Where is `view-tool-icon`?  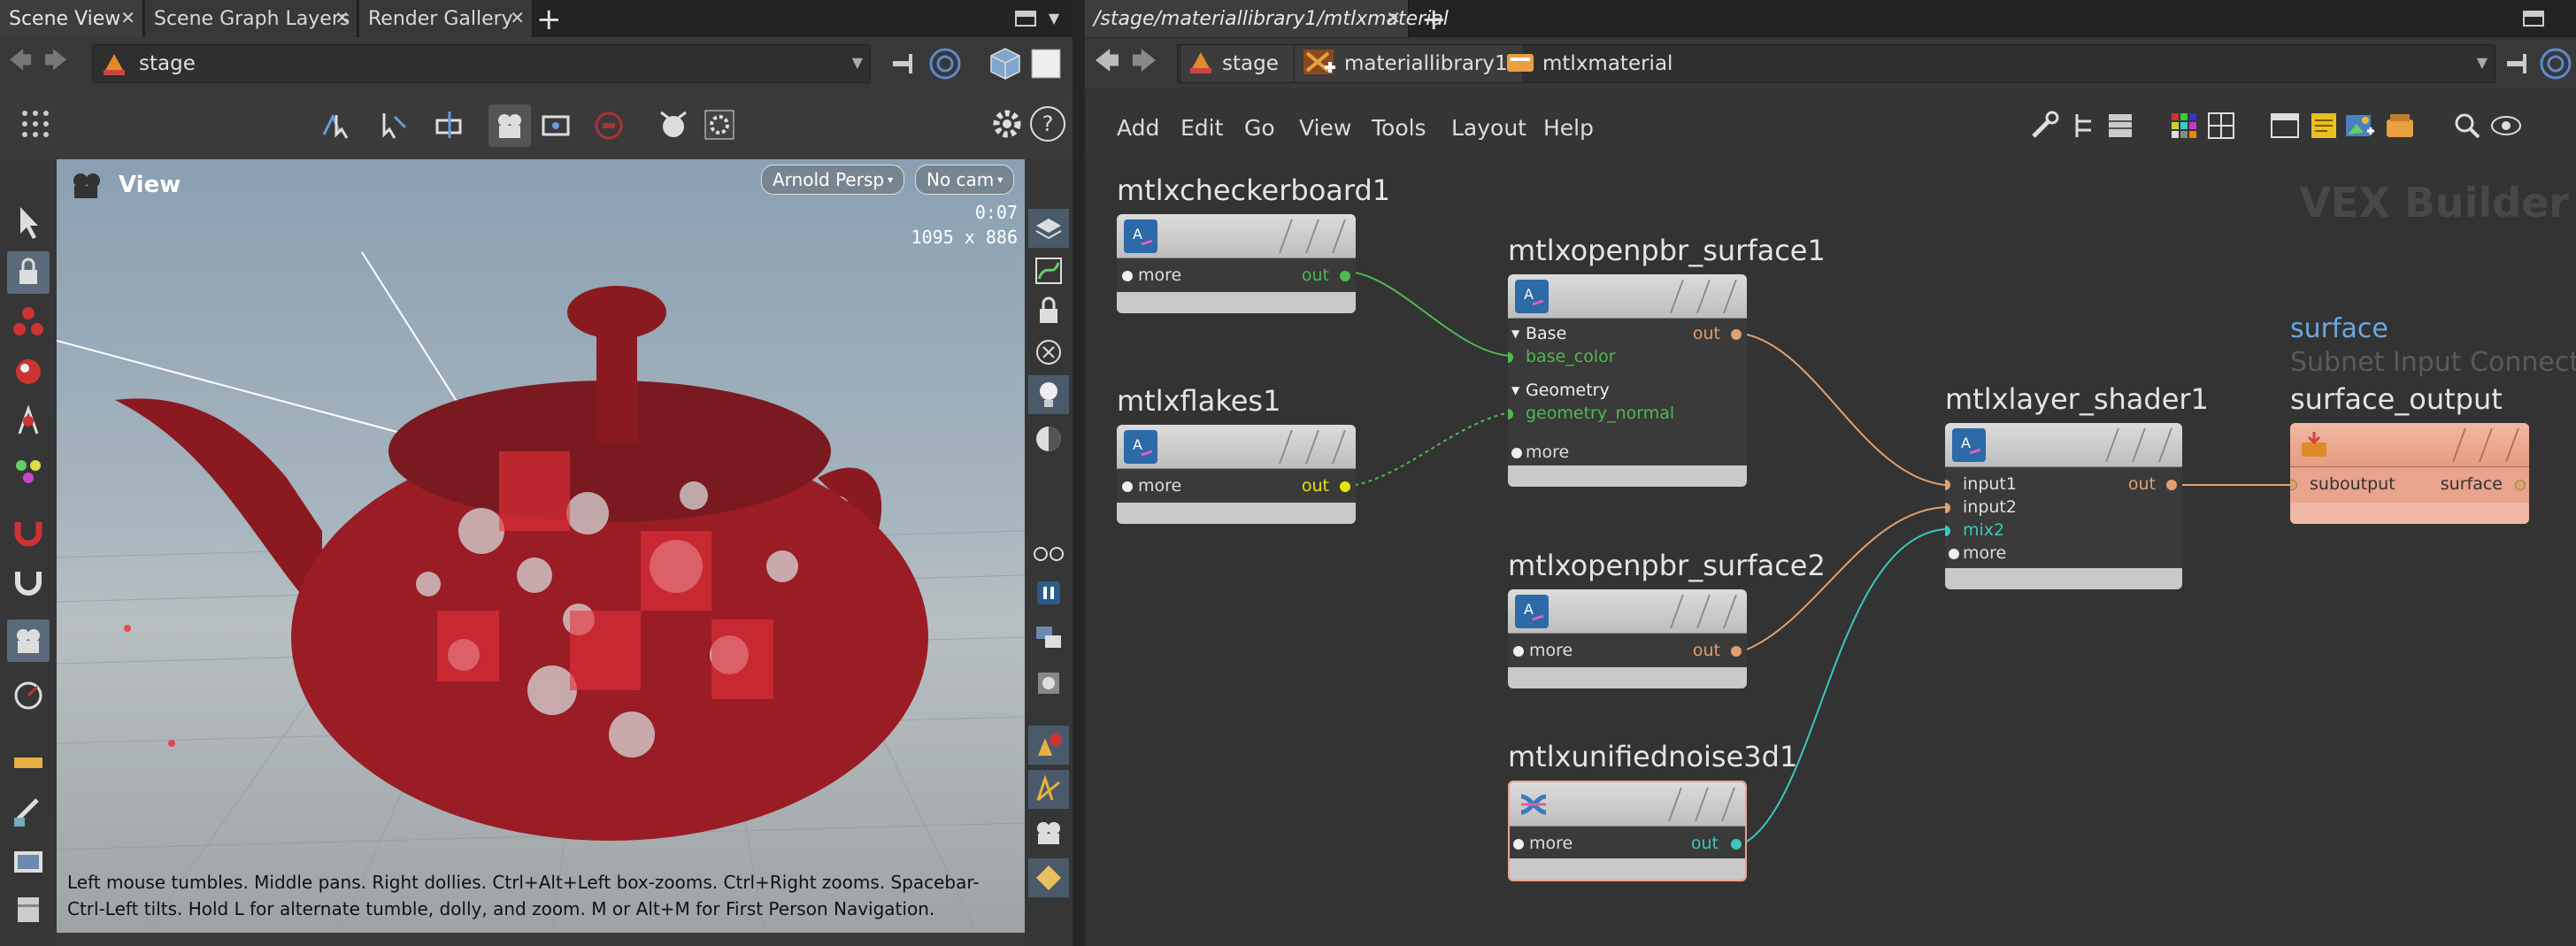 view-tool-icon is located at coordinates (555, 125).